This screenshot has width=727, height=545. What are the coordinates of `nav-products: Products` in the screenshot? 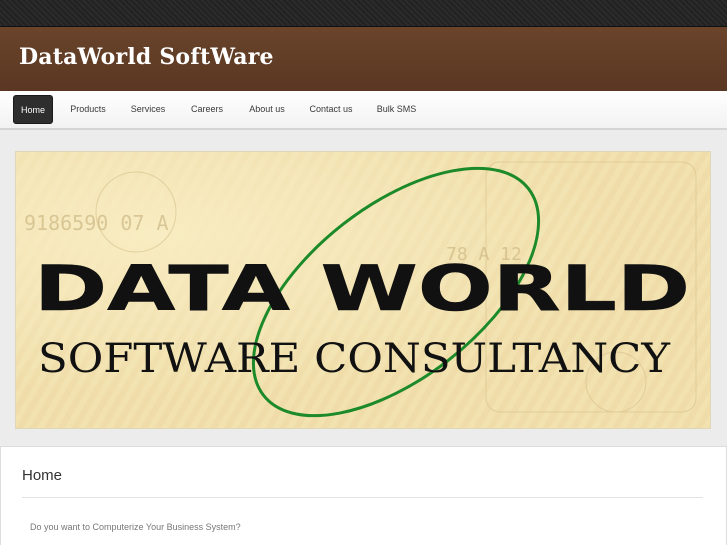 It's located at (88, 109).